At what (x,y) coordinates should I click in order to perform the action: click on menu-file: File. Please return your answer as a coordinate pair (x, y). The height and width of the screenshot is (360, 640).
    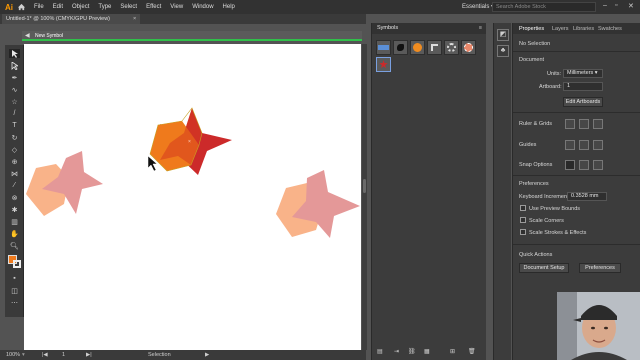
    Looking at the image, I should click on (39, 7).